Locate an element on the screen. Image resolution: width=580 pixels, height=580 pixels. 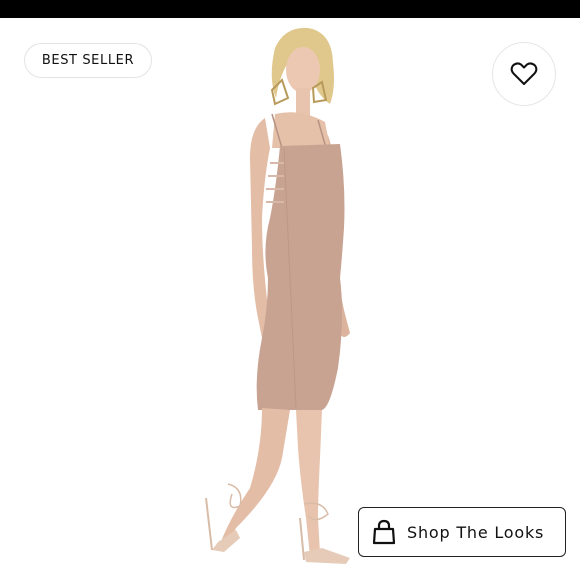
heart-icon is located at coordinates (524, 73).